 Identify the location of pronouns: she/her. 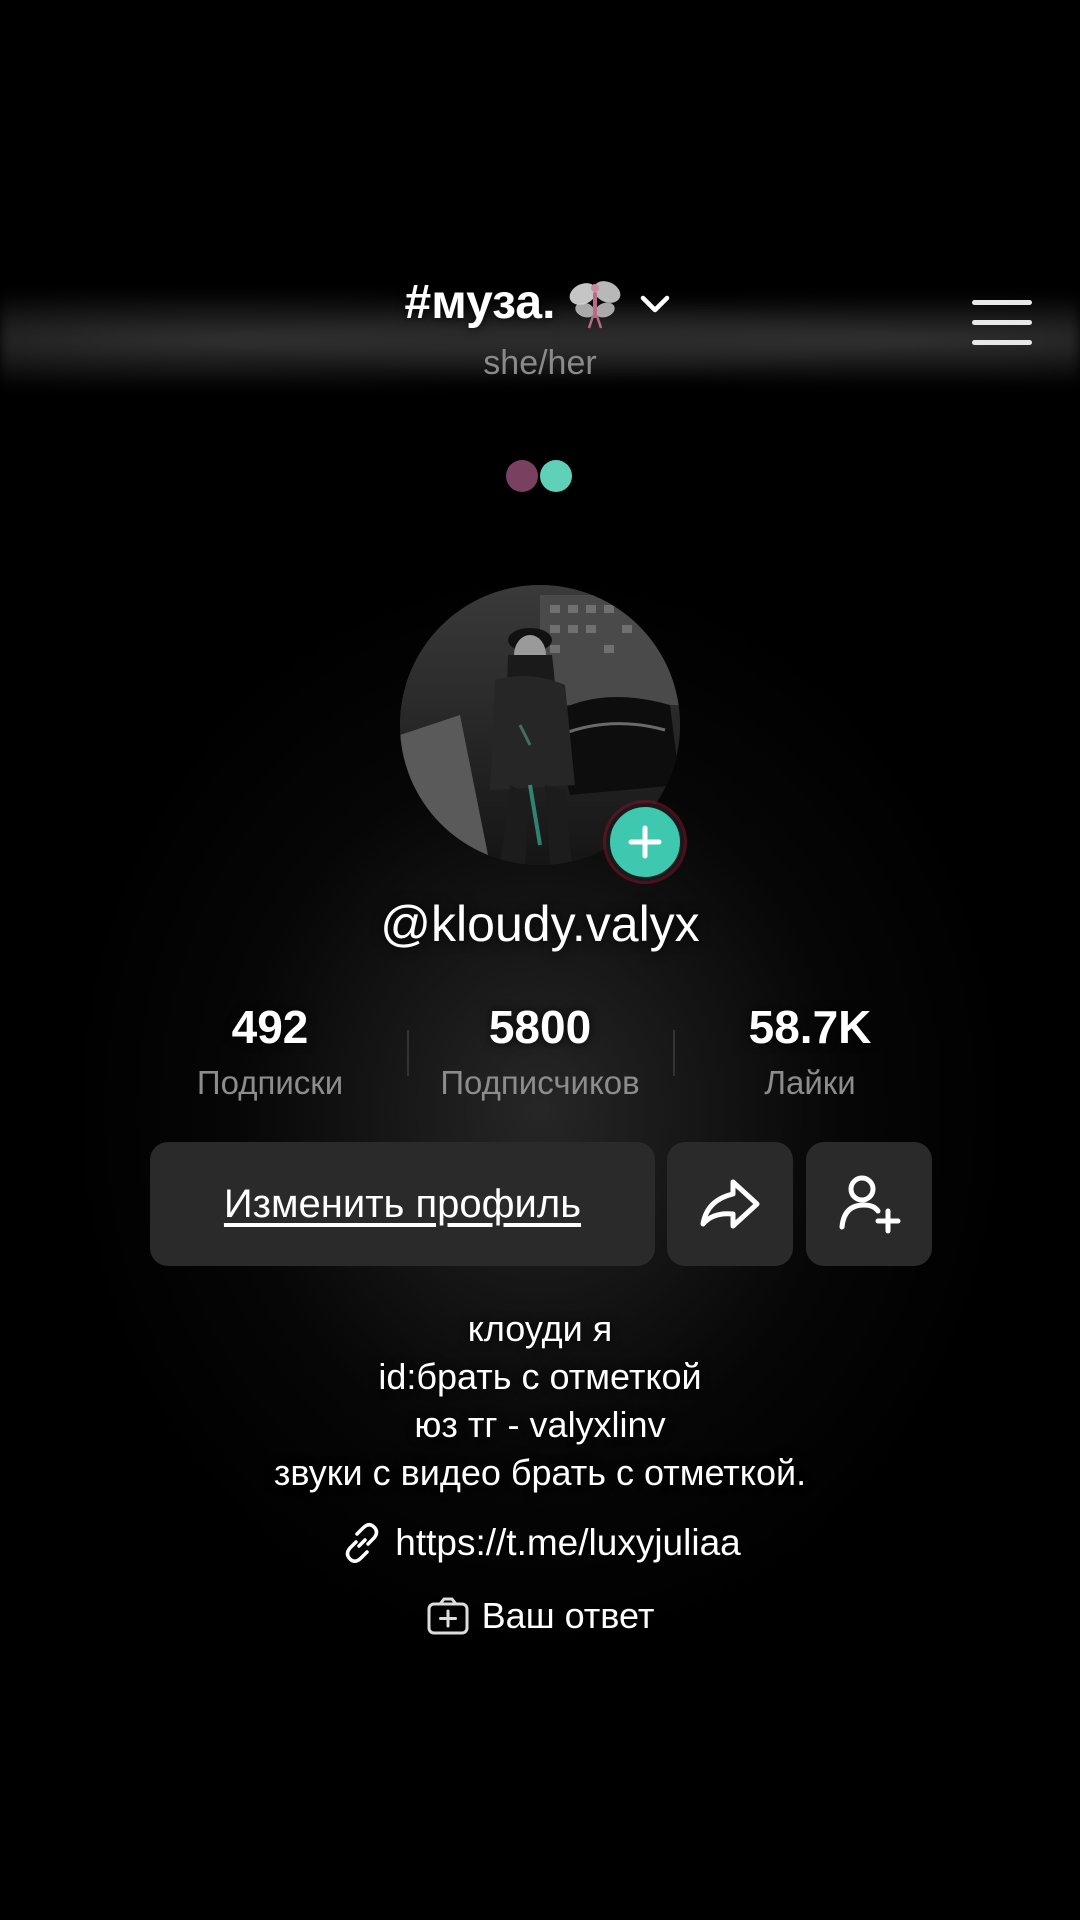
(540, 363).